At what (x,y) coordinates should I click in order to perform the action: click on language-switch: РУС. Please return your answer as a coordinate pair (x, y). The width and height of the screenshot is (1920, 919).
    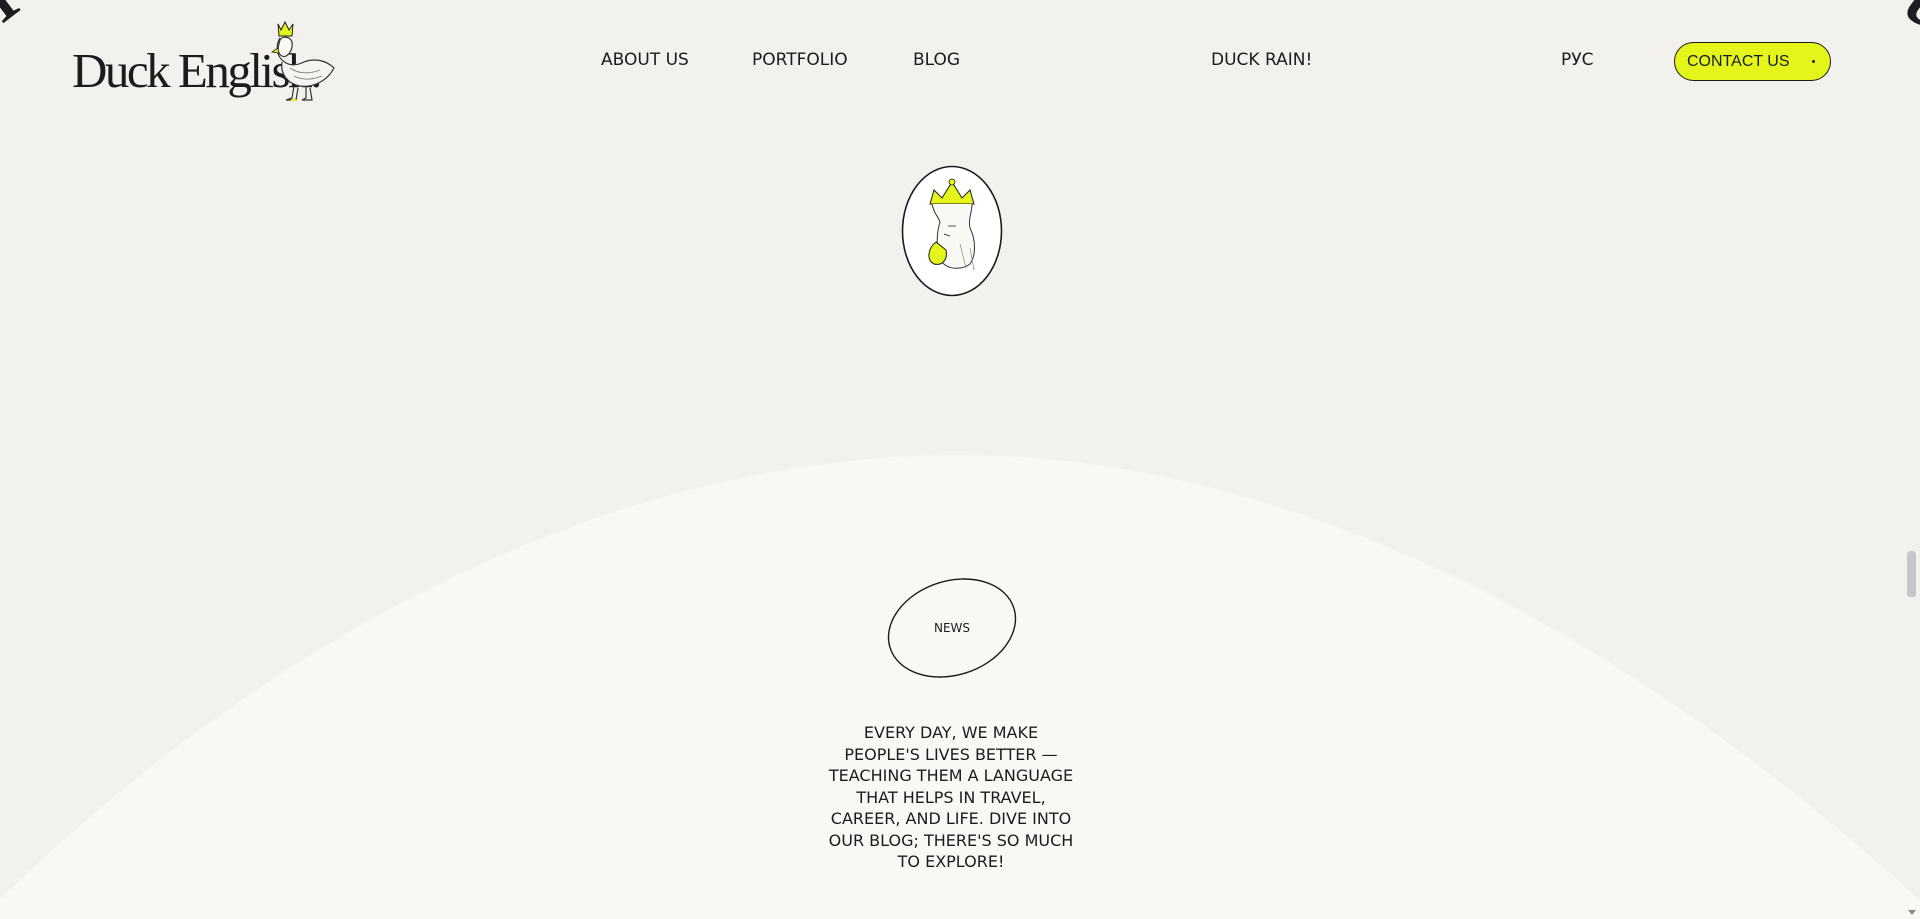
    Looking at the image, I should click on (1577, 60).